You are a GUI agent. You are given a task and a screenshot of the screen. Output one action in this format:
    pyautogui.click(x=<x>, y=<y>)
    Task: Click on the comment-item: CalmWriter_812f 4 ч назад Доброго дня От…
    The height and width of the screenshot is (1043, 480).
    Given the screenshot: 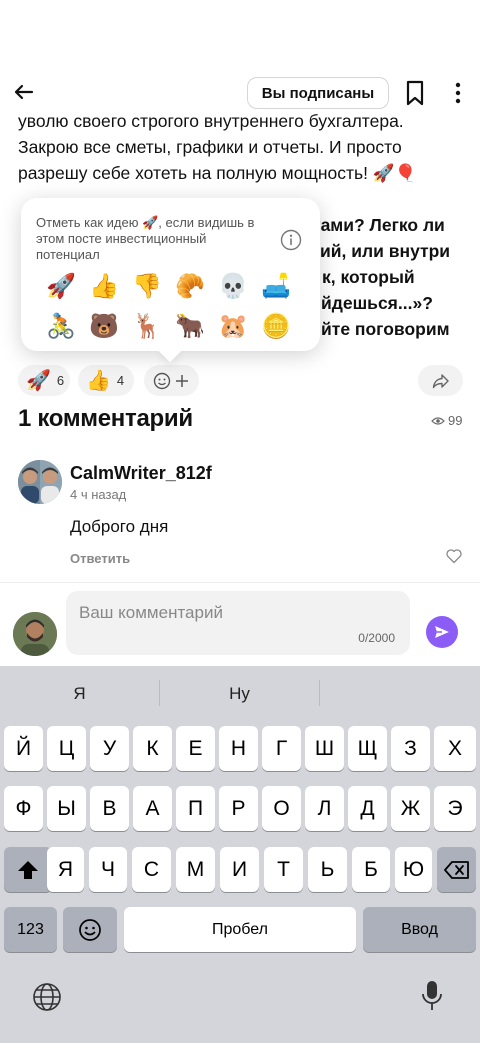 What is the action you would take?
    pyautogui.click(x=243, y=515)
    